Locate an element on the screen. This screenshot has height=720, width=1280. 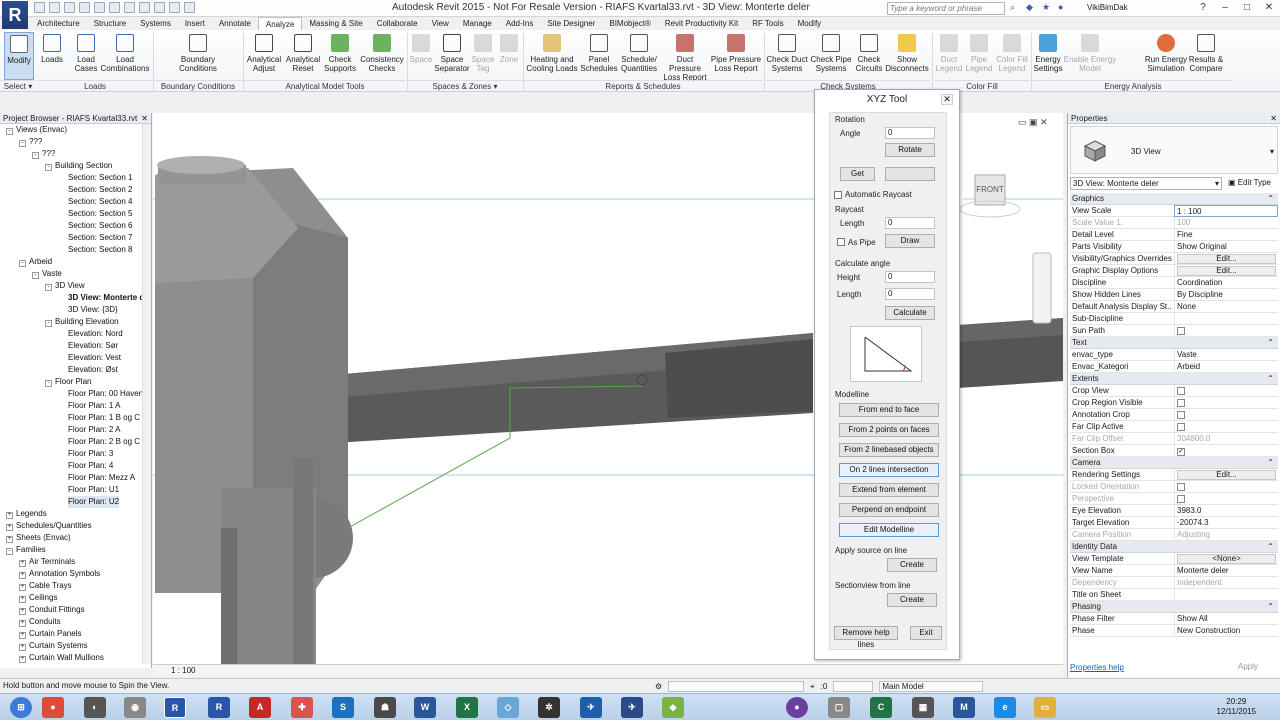
app-icon: ✈ is located at coordinates (591, 707).